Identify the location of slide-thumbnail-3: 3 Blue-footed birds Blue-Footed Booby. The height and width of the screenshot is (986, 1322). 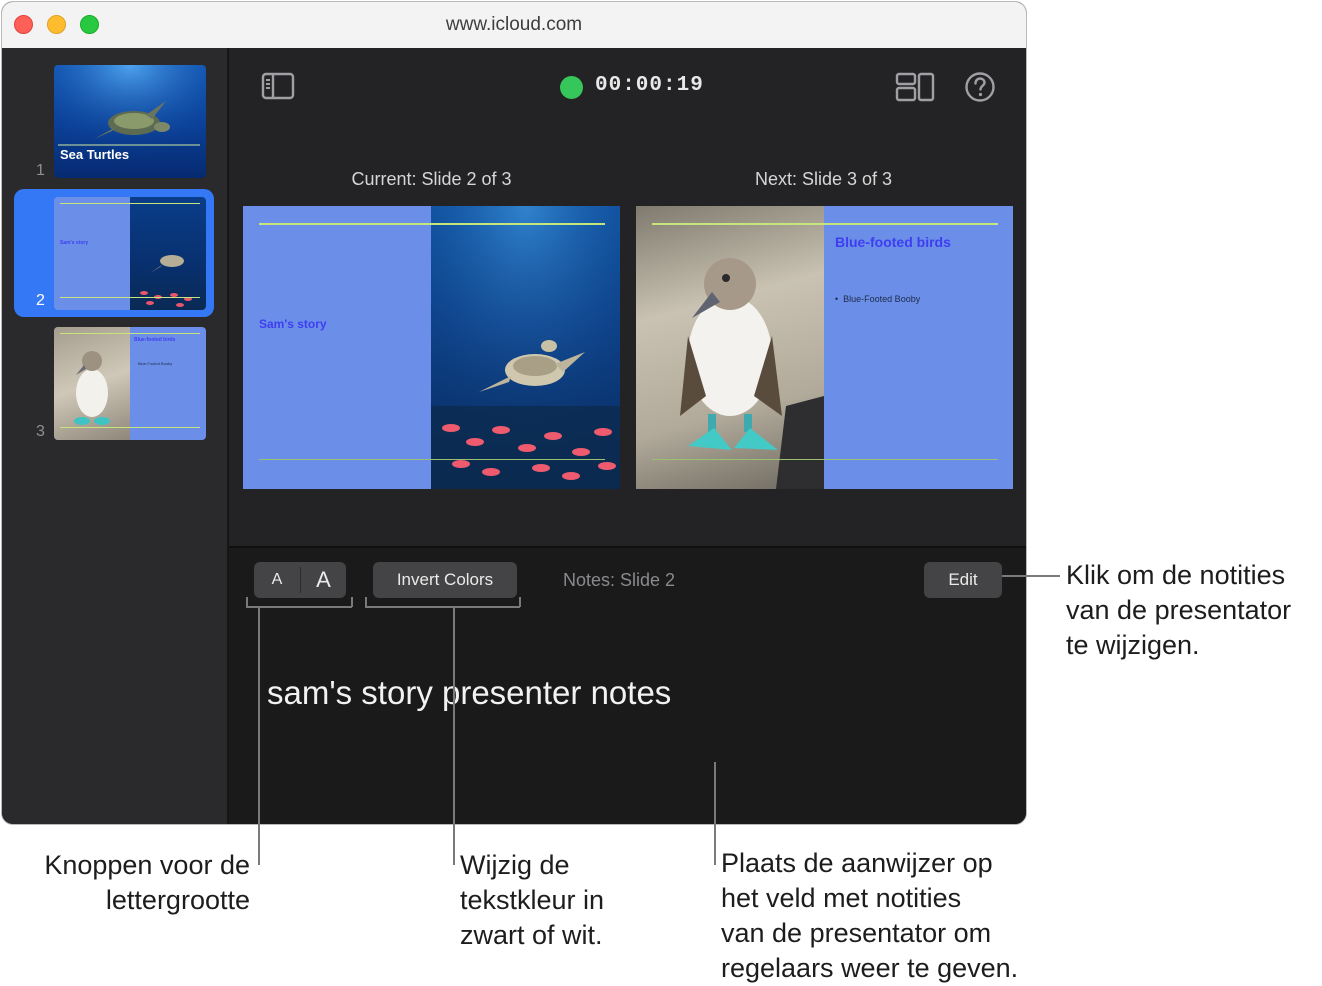
(114, 385).